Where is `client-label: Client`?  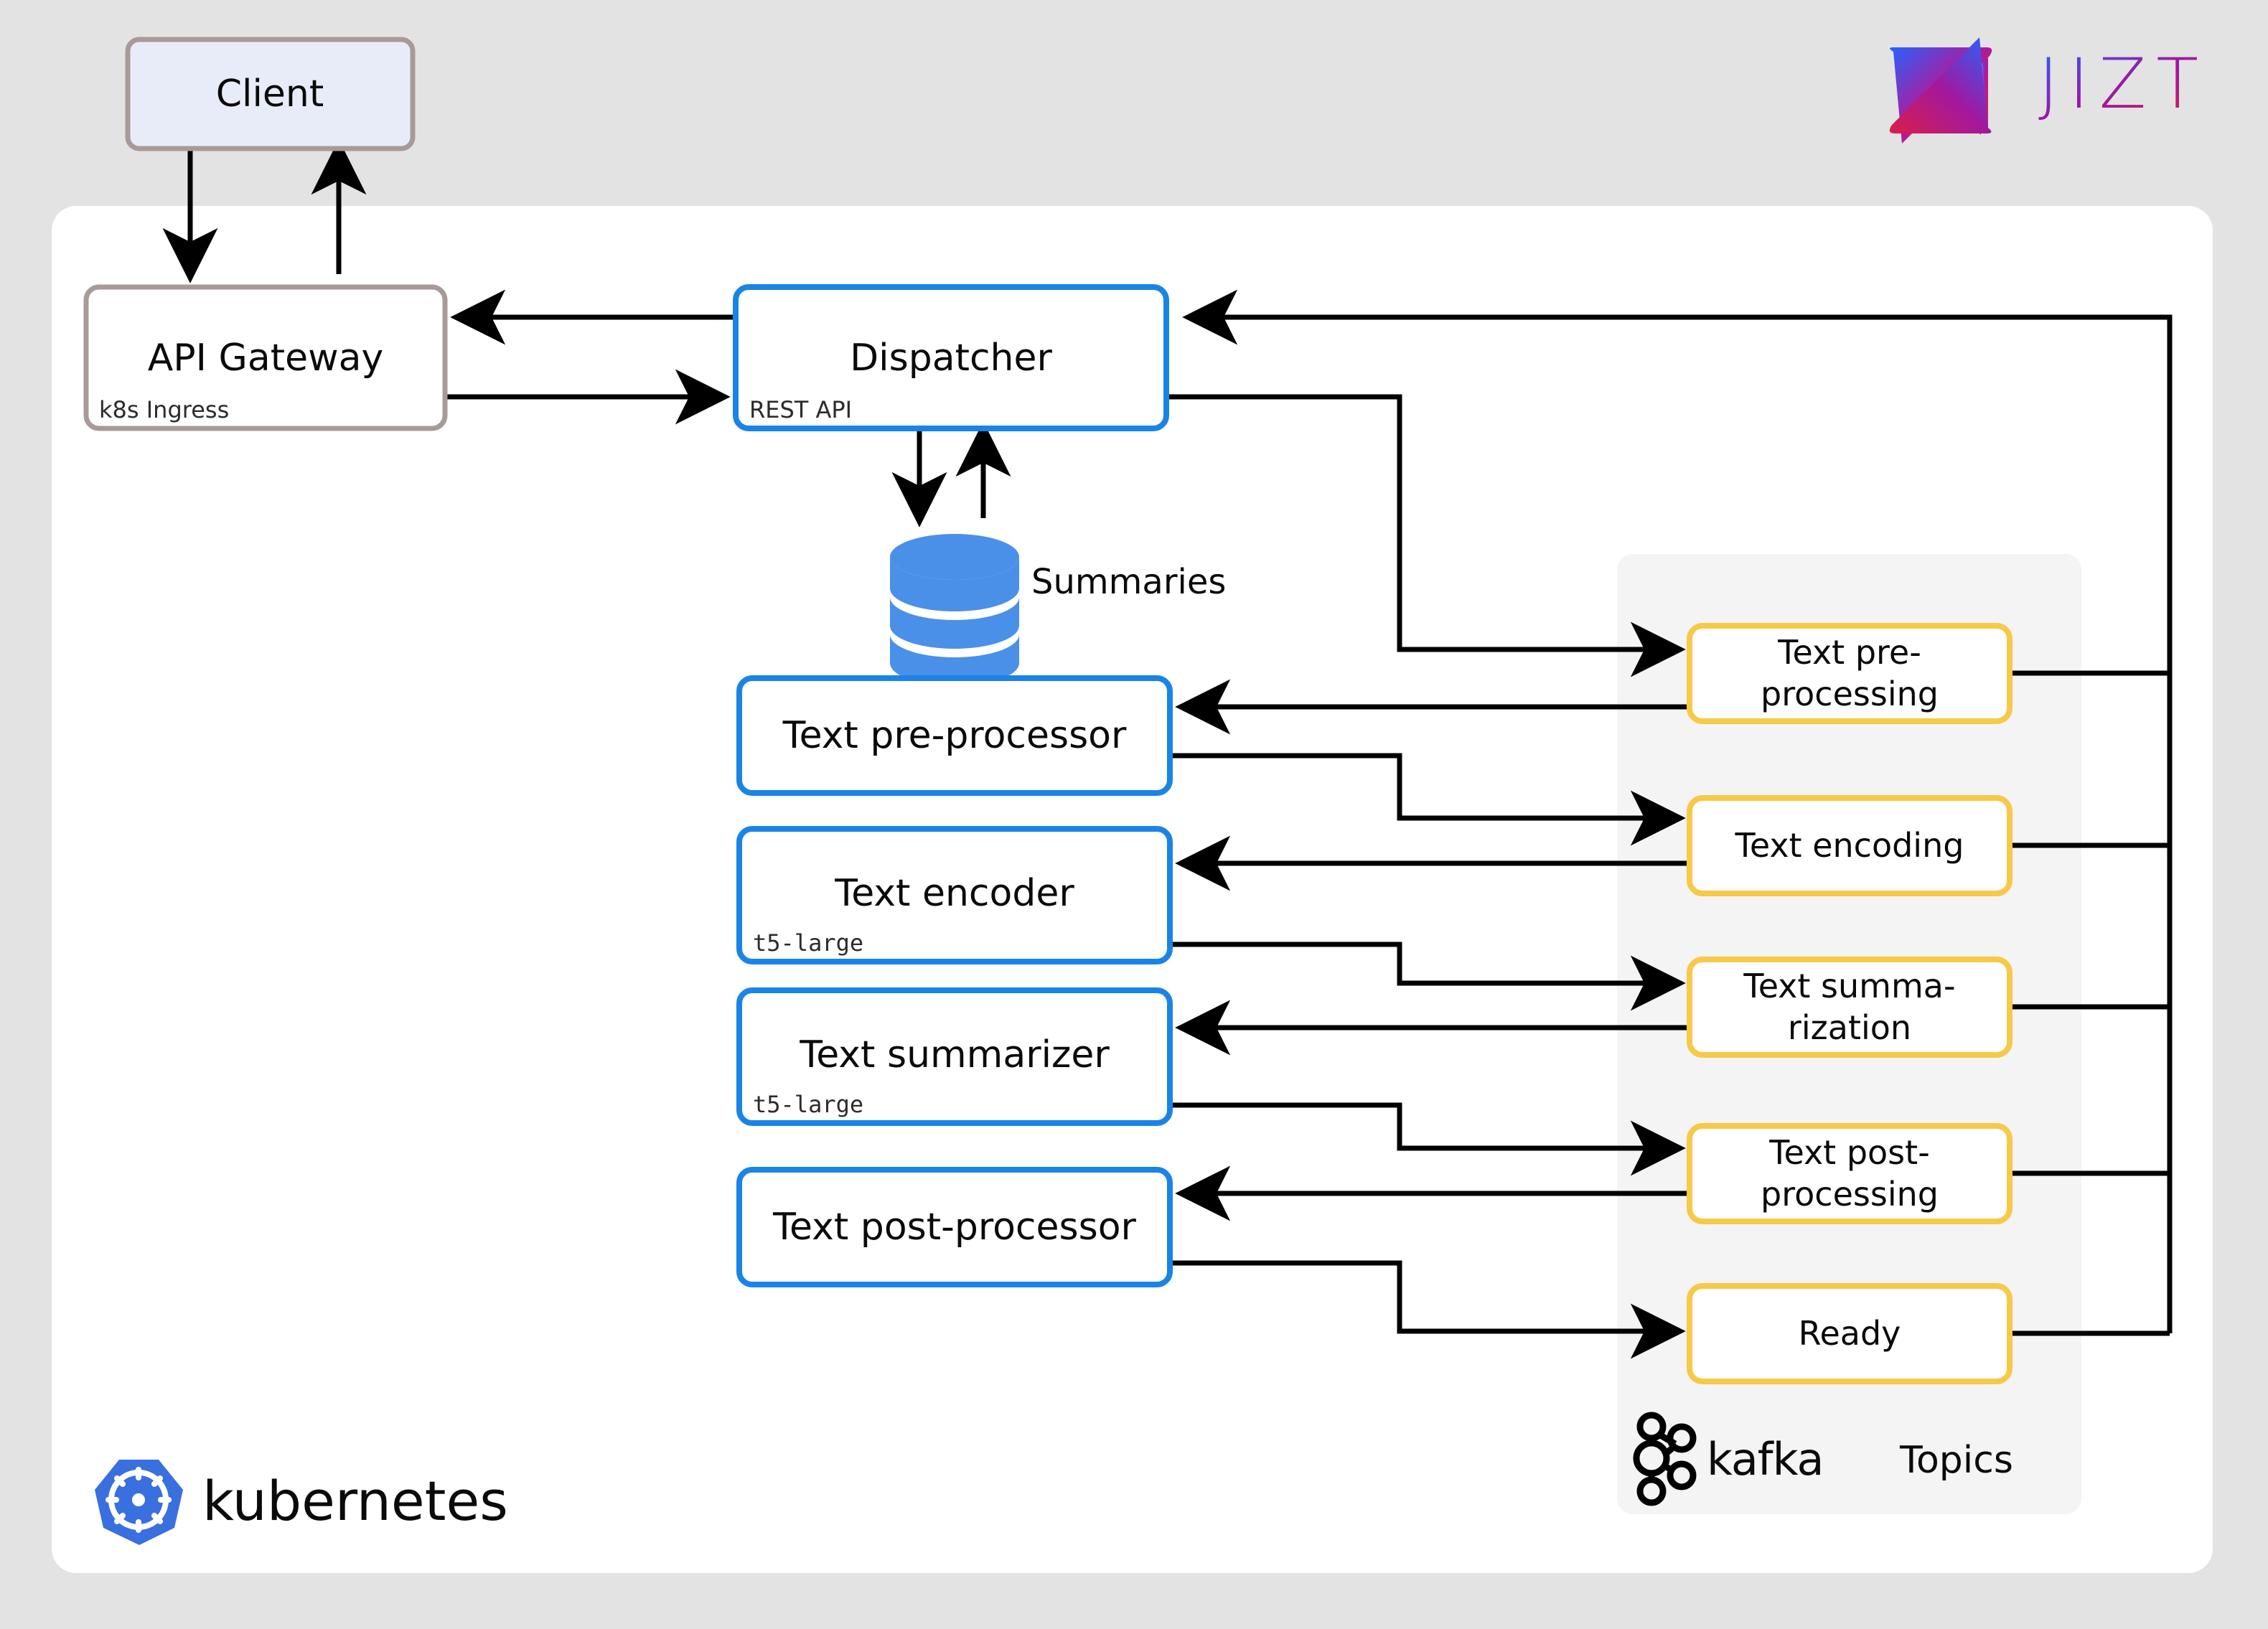 client-label: Client is located at coordinates (270, 94).